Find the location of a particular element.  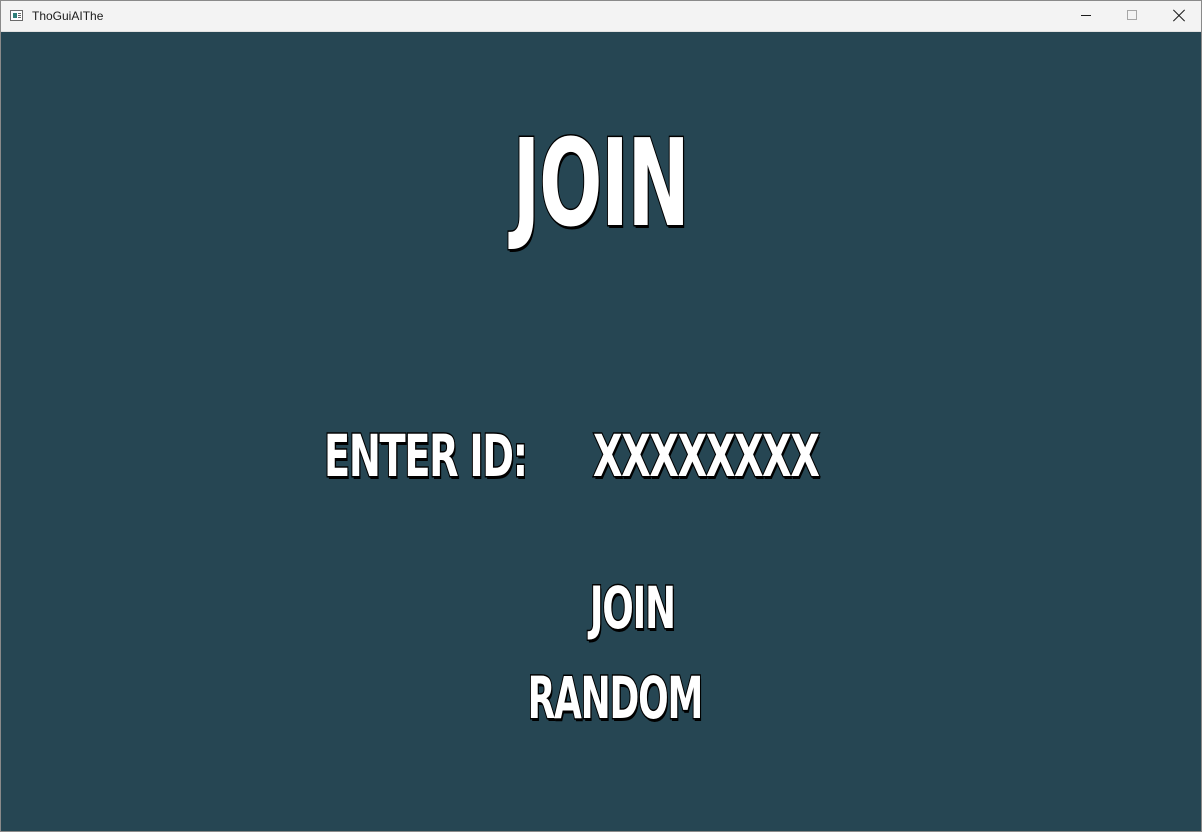

close-icon is located at coordinates (1179, 15).